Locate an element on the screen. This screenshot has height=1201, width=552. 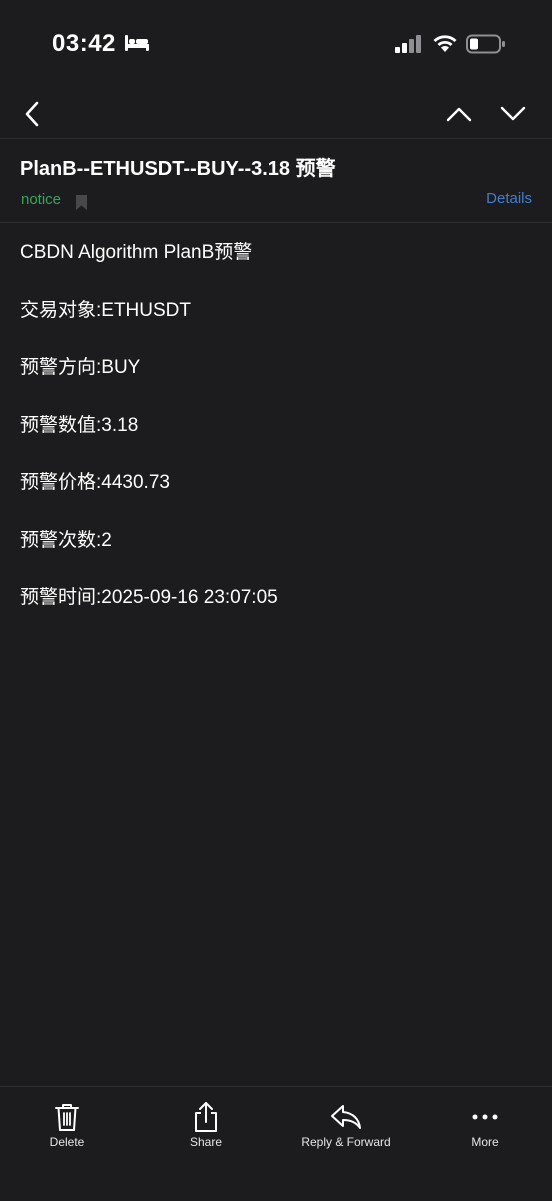
chevron-down-icon is located at coordinates (513, 113).